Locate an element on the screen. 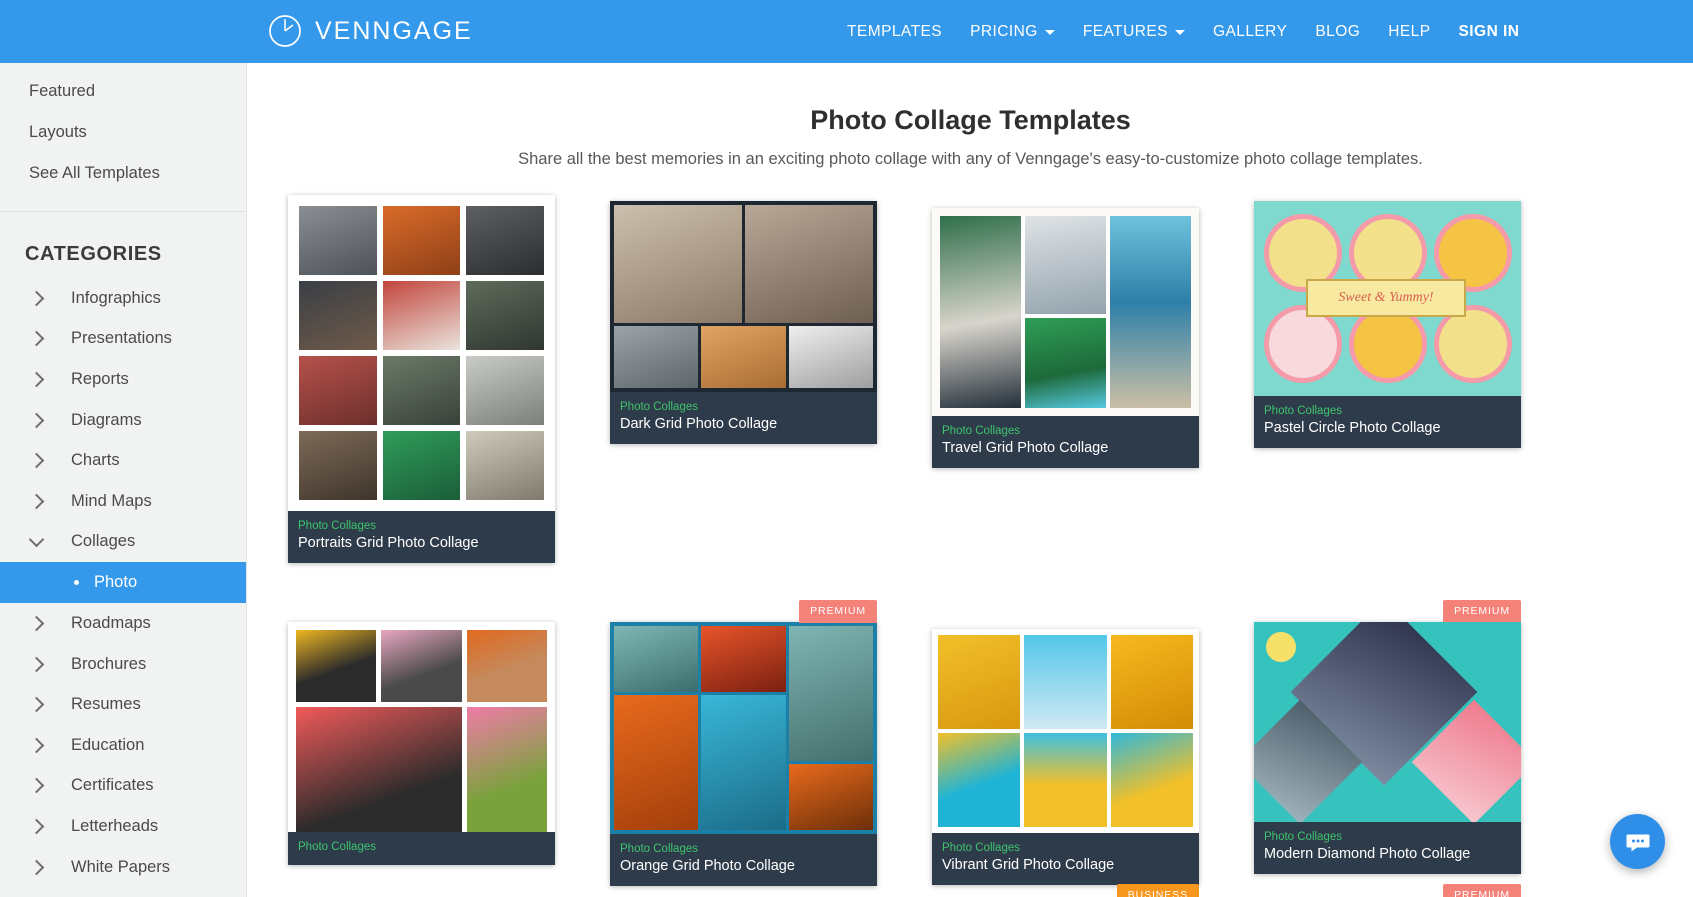  chat-bubble-icon is located at coordinates (1637, 842).